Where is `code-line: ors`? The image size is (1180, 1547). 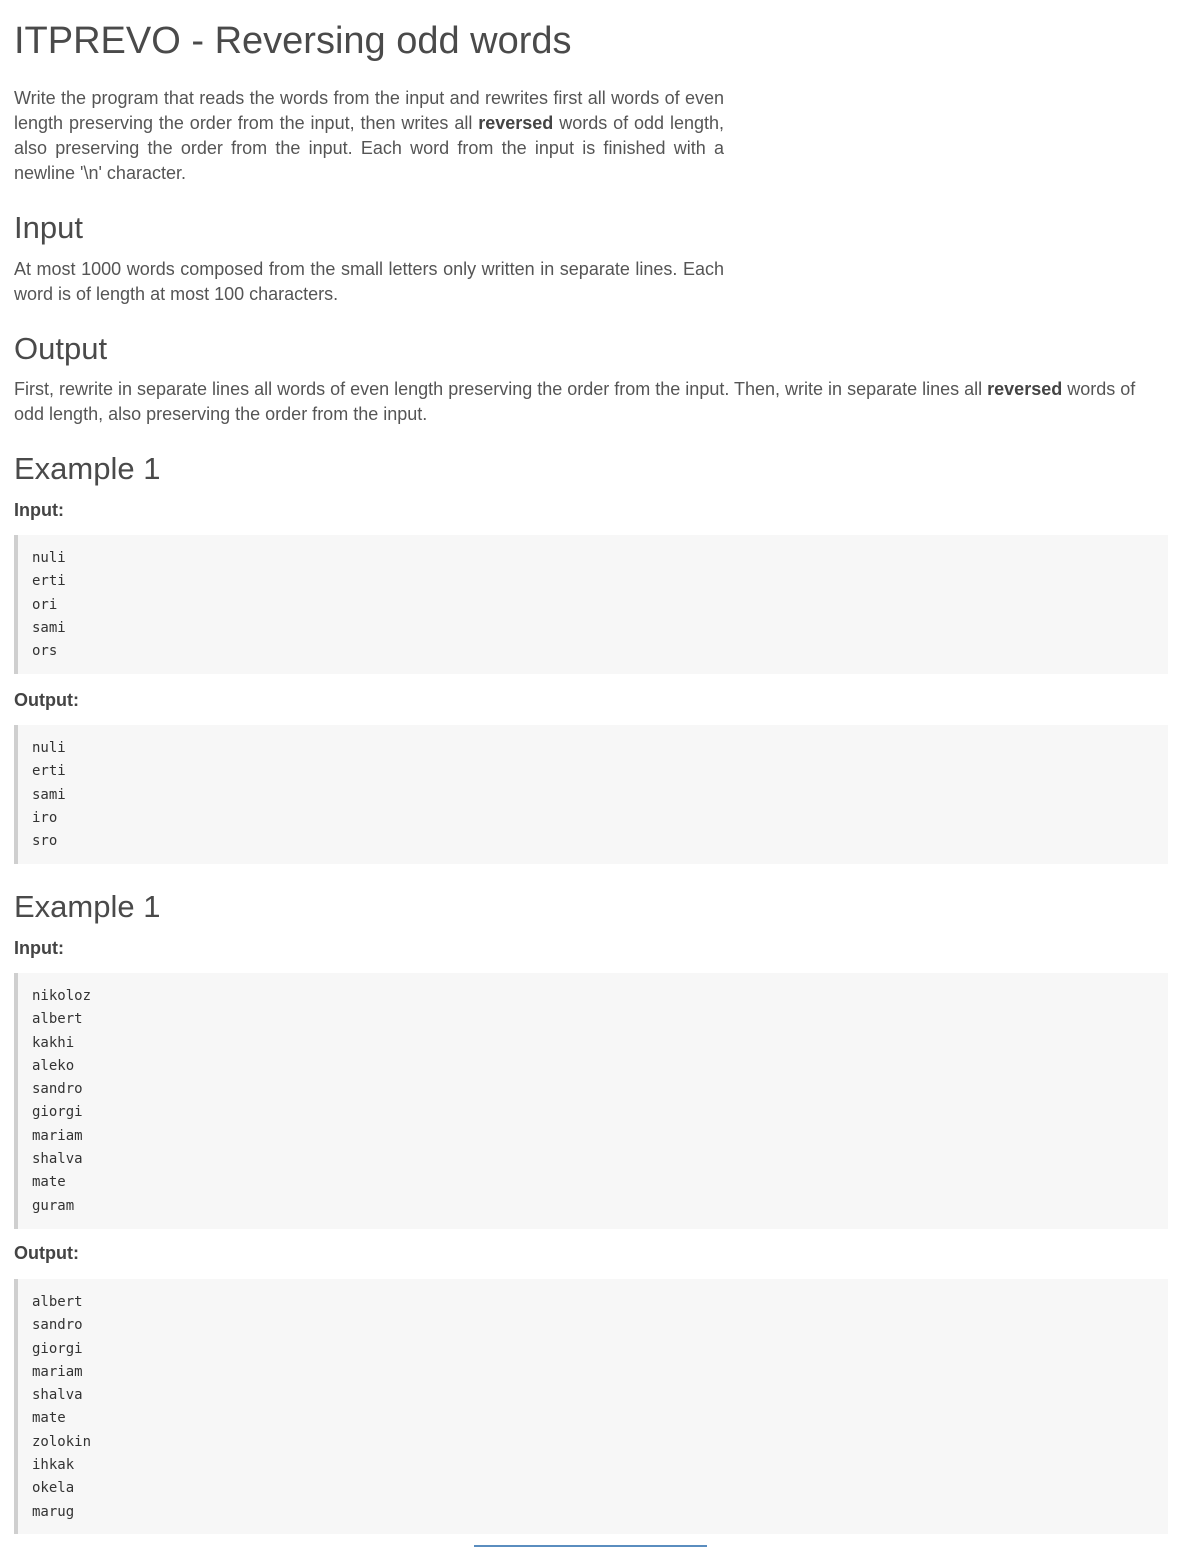
code-line: ors is located at coordinates (45, 651).